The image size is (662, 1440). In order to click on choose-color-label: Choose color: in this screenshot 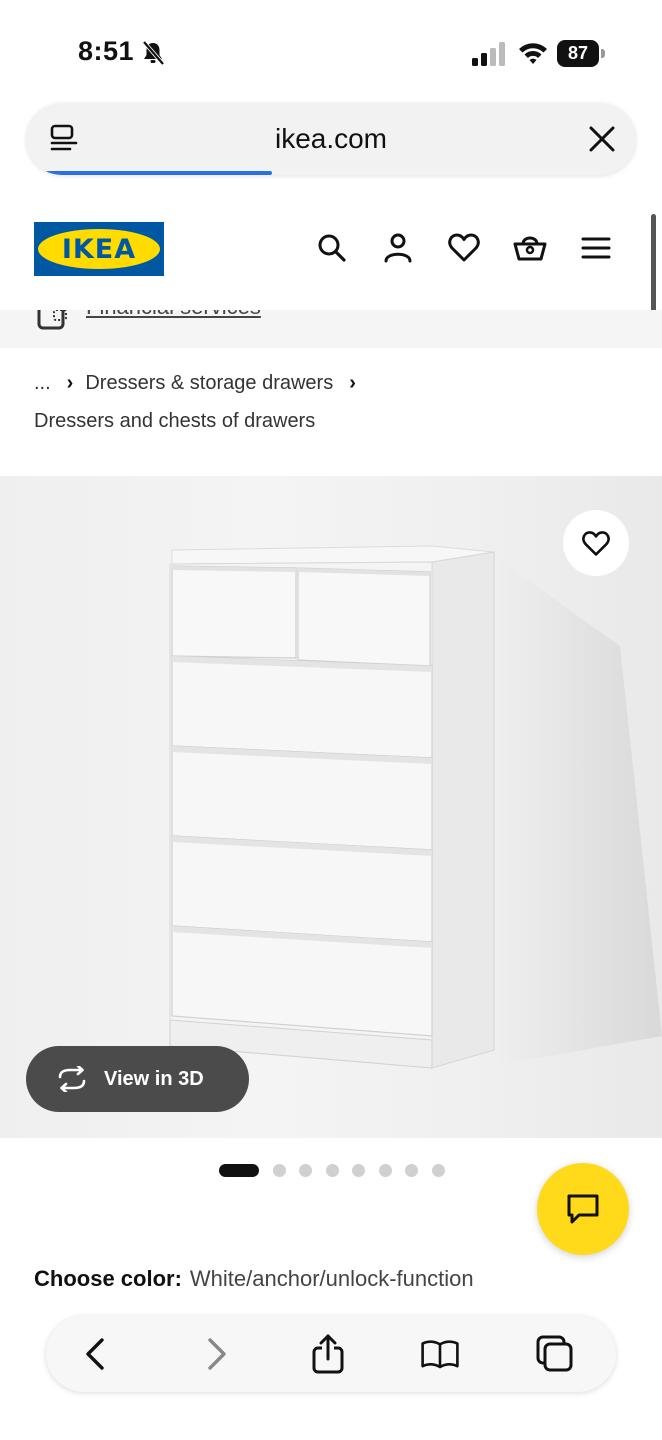, I will do `click(108, 1278)`.